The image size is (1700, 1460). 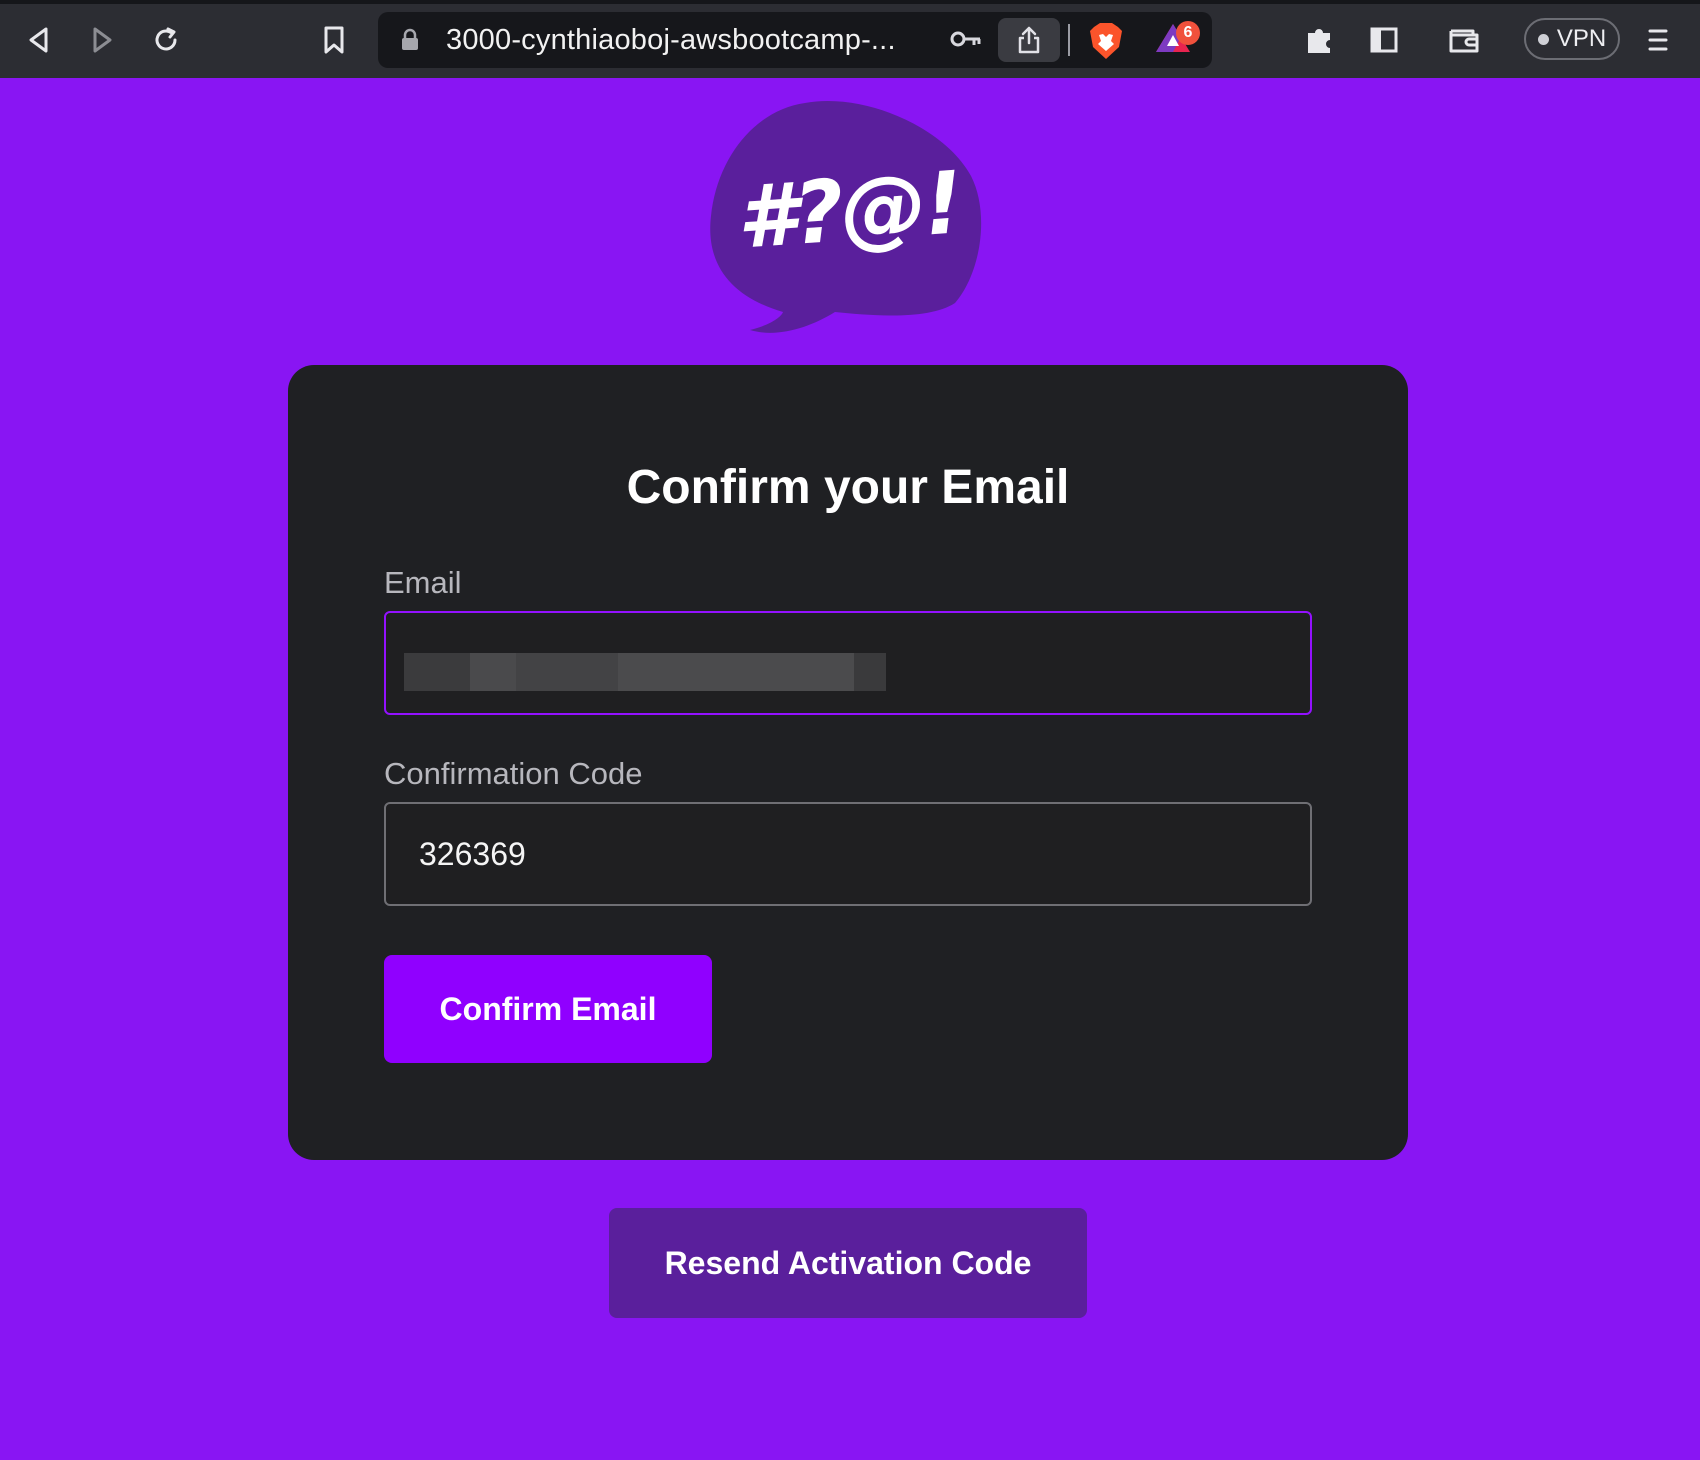 I want to click on menu-button, so click(x=1658, y=40).